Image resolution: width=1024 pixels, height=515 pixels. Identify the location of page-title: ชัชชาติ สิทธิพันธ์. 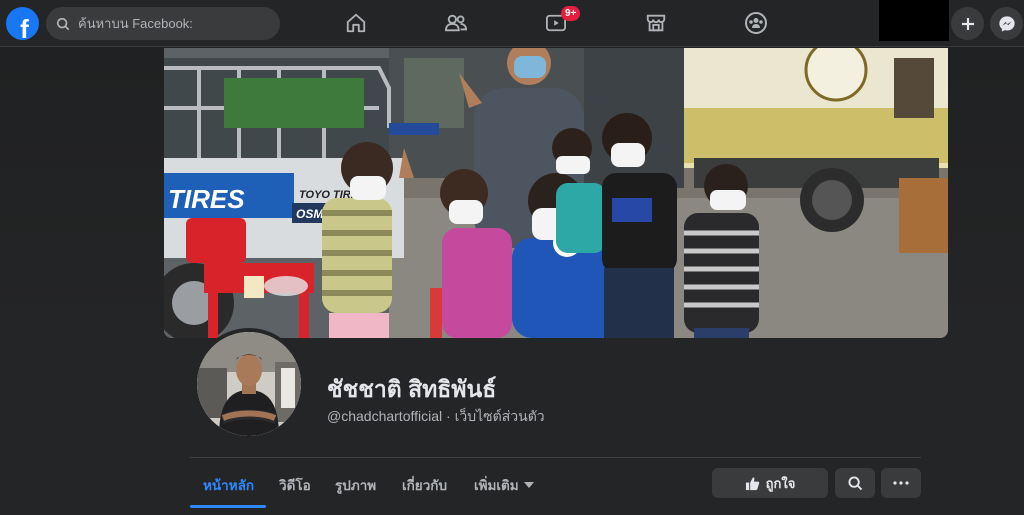
(412, 389).